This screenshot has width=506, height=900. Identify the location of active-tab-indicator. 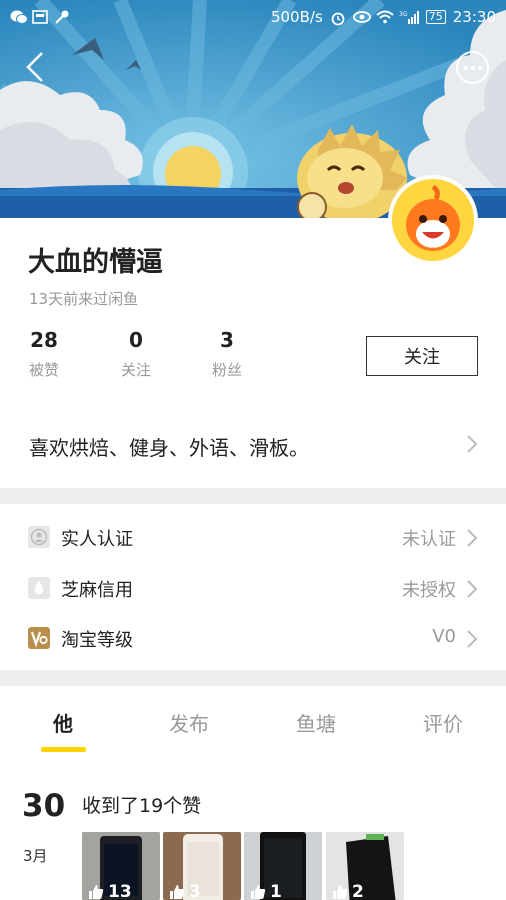
(63, 749).